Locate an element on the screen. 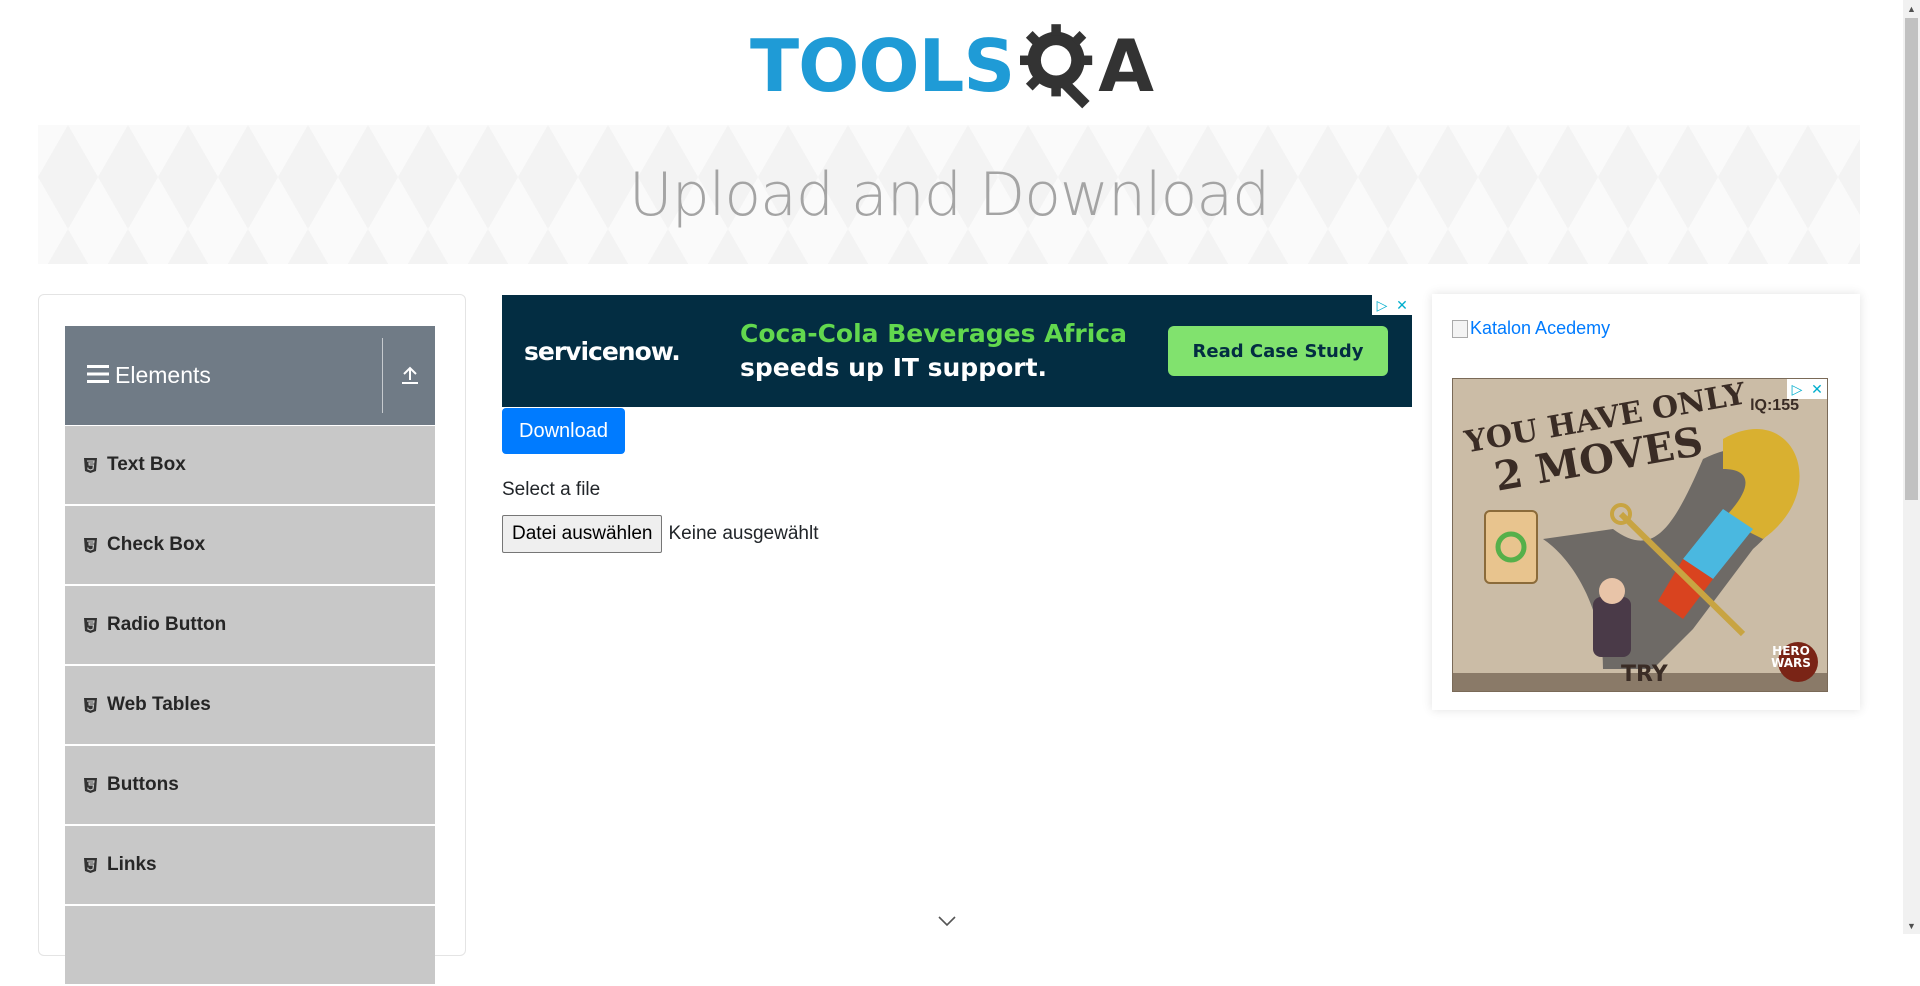  file-status-text: Keine ausgewählt is located at coordinates (743, 533).